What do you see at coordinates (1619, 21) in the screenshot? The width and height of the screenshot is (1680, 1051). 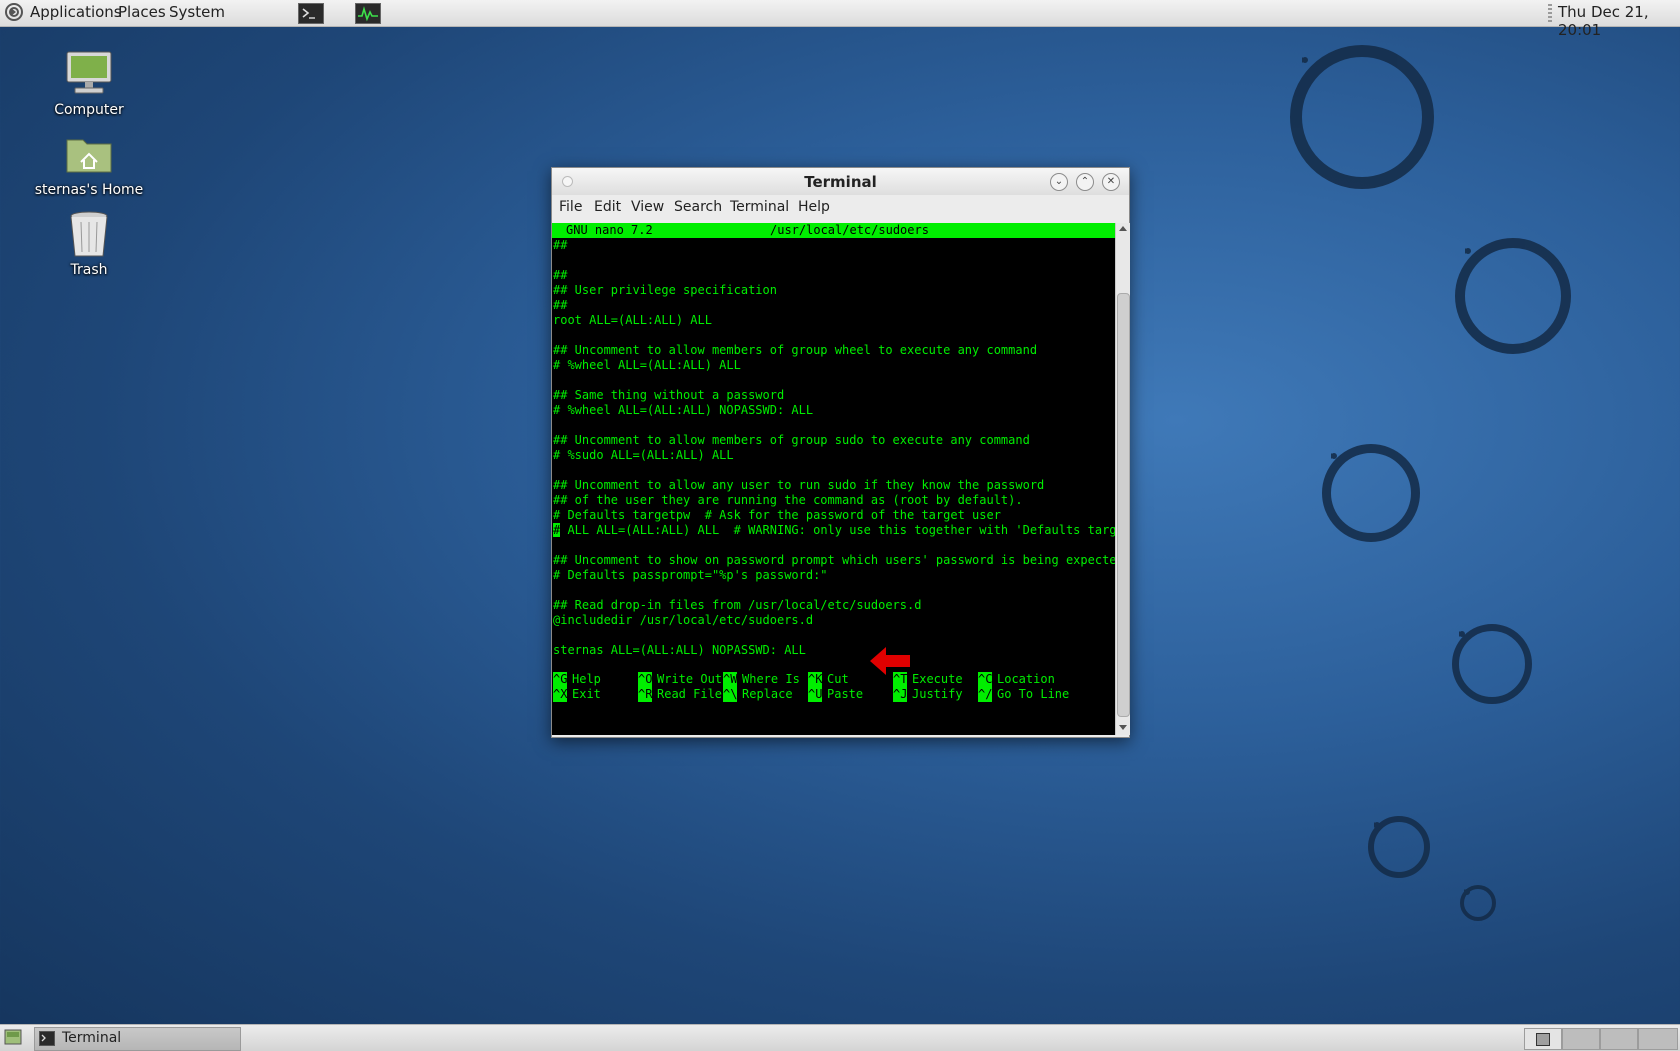 I see `clock: Thu Dec 21, 20:01` at bounding box center [1619, 21].